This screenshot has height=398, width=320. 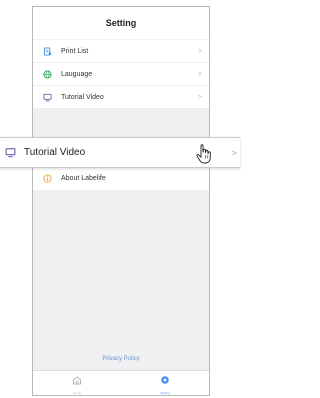 What do you see at coordinates (82, 97) in the screenshot?
I see `menu-item-label: Tutorial Video` at bounding box center [82, 97].